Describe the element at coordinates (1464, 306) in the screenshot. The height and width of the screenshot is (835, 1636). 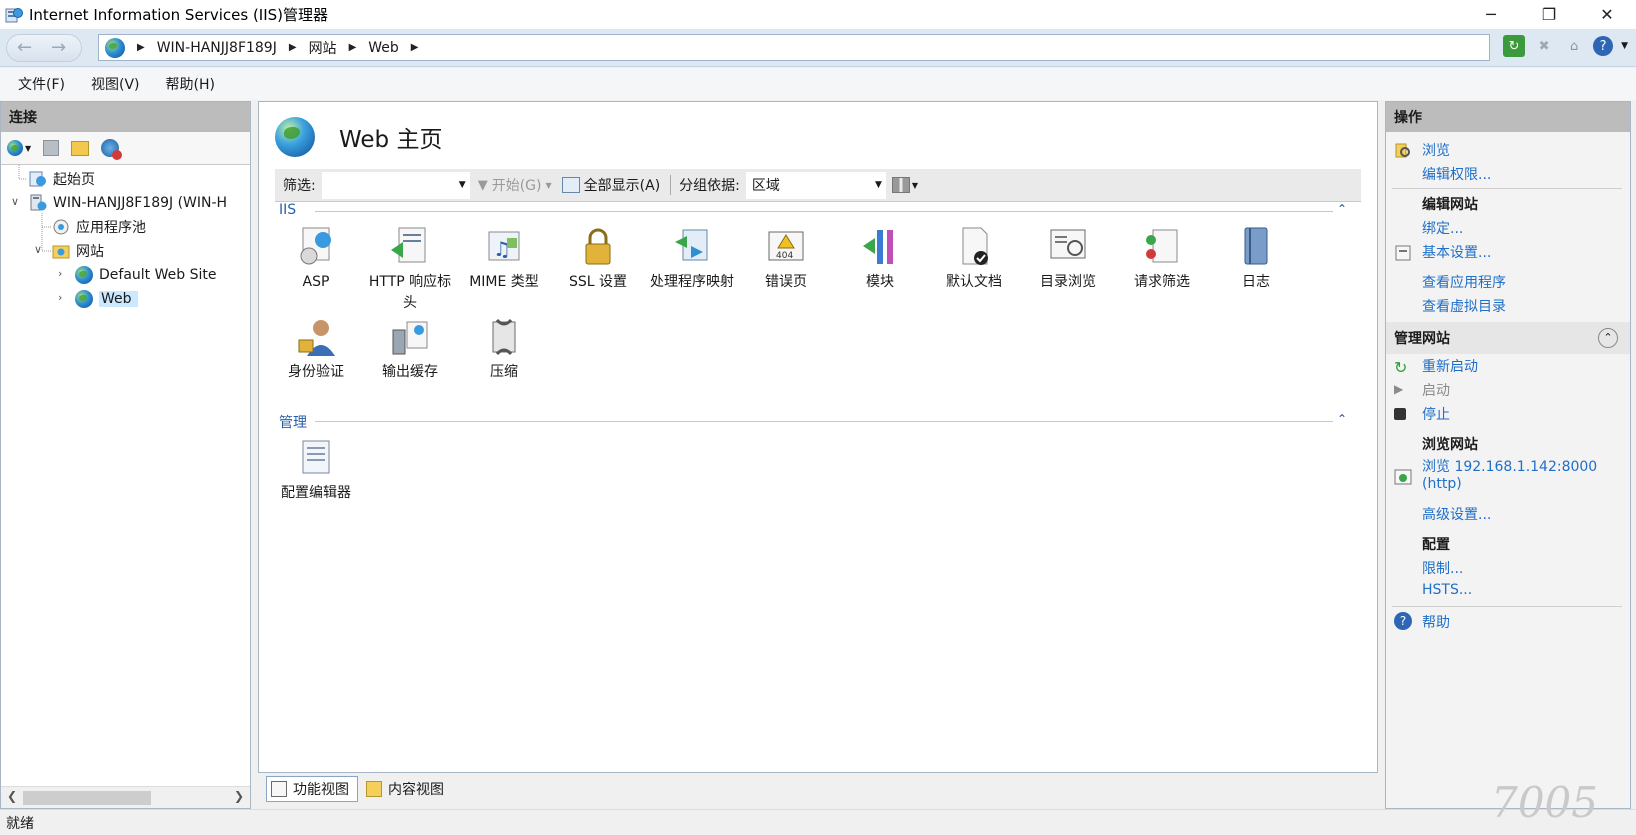
I see `action-view-virtual-dirs: 查看虚拟目录` at that location.